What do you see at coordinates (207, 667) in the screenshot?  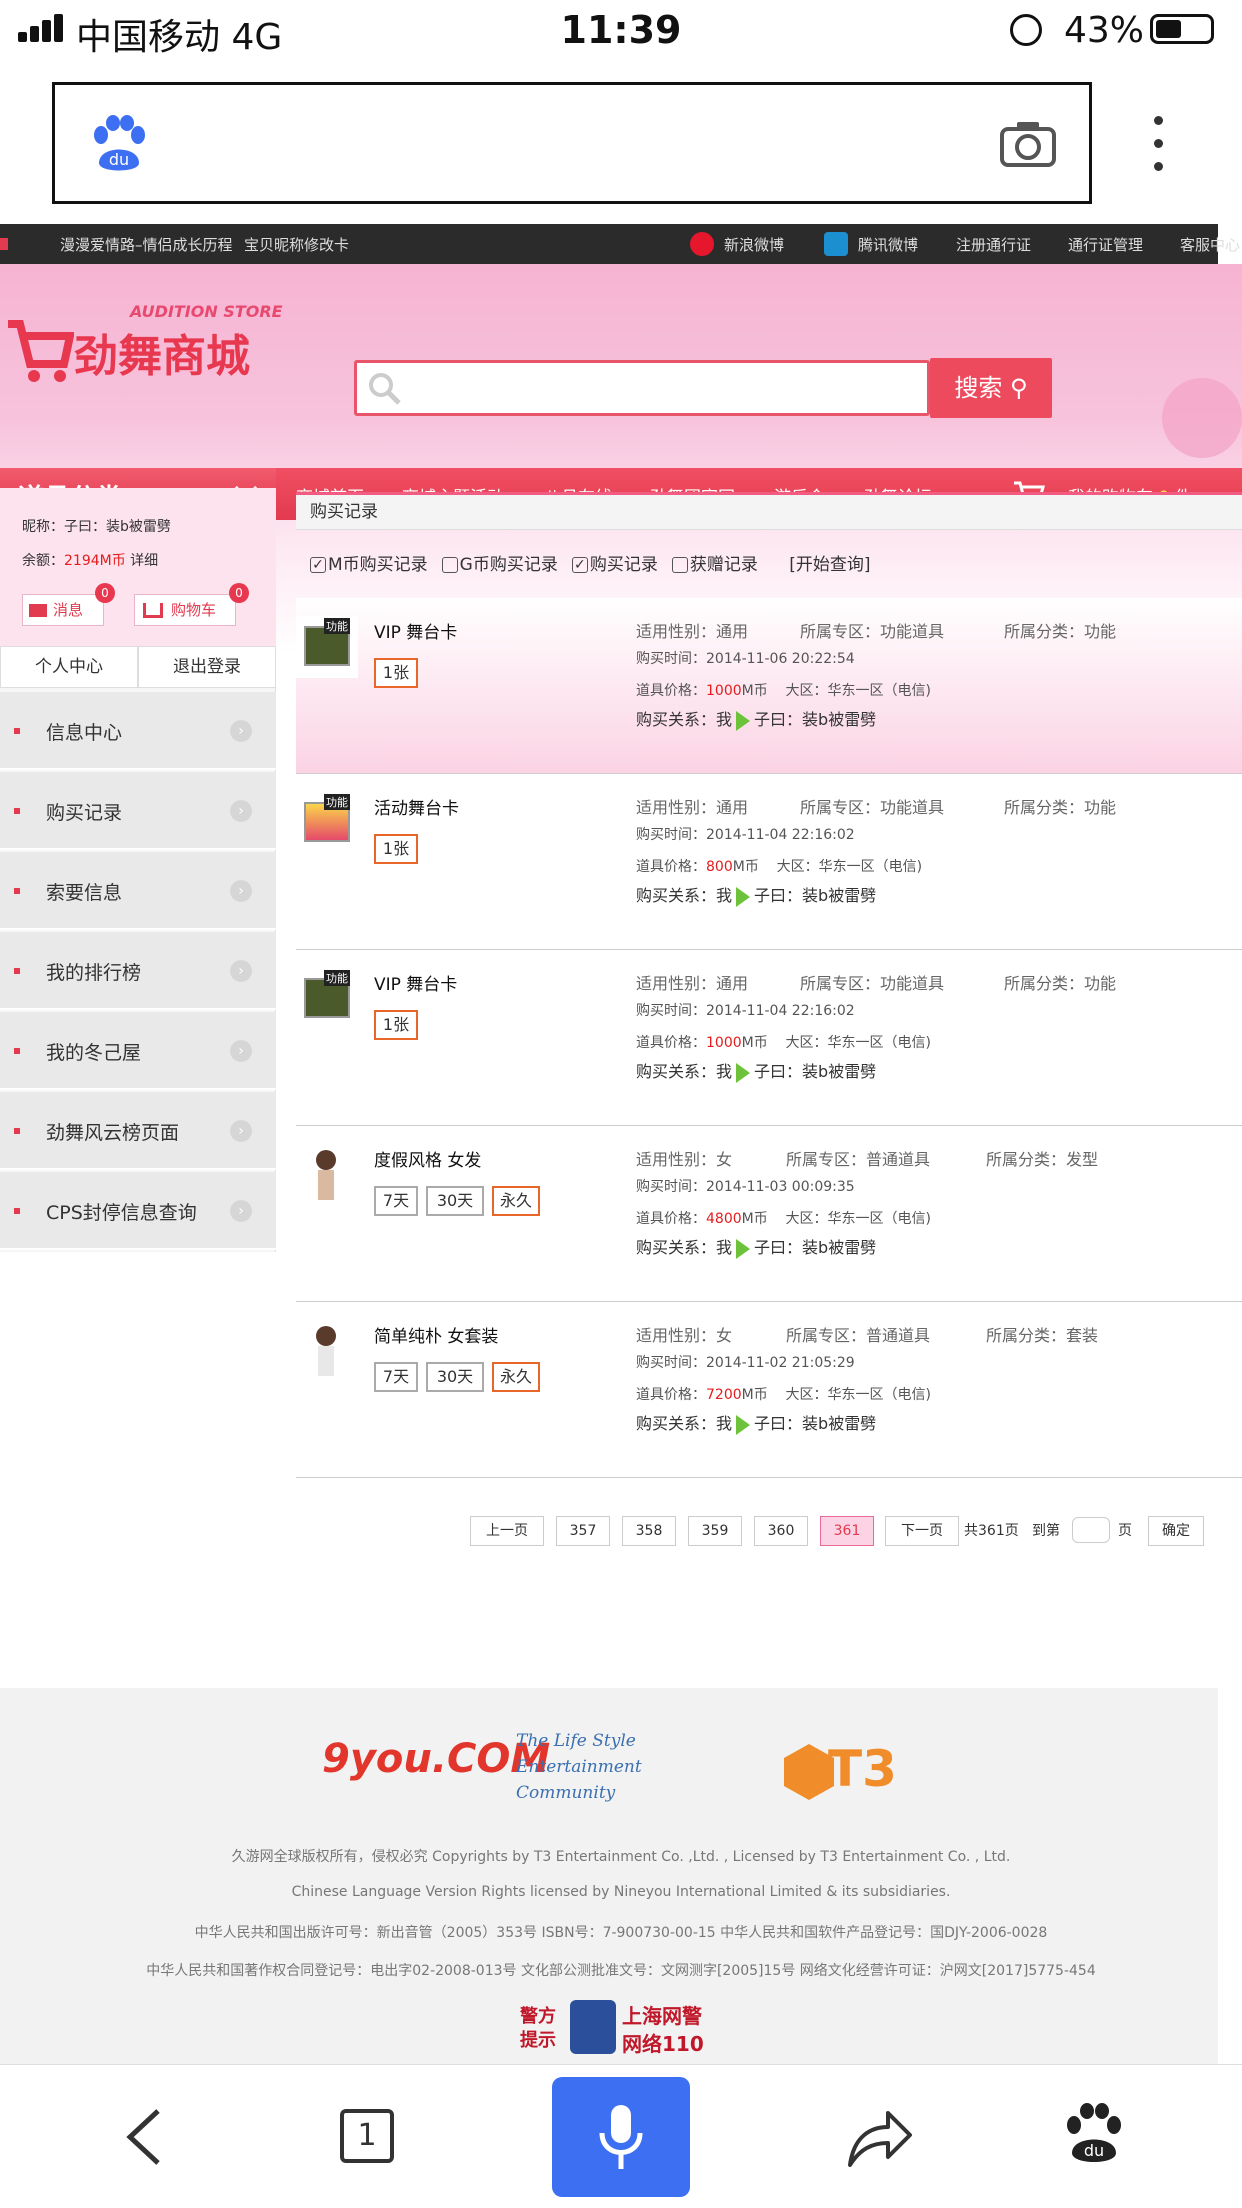 I see `logout-tab: 退出登录` at bounding box center [207, 667].